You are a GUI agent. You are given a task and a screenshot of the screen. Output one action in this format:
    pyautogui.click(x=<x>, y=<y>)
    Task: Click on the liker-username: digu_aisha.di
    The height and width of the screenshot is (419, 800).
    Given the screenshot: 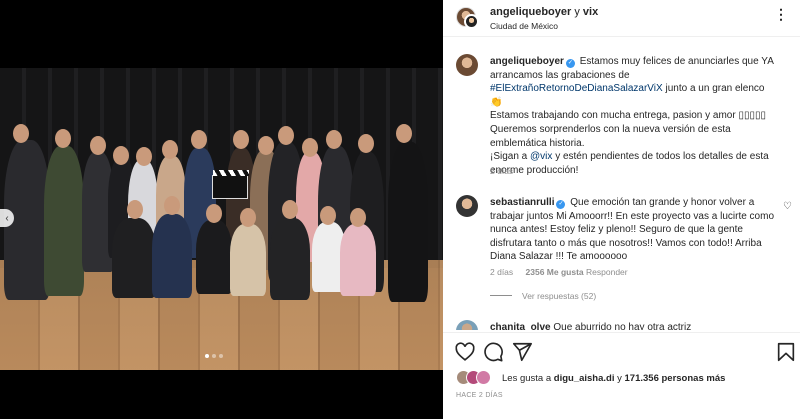 What is the action you would take?
    pyautogui.click(x=584, y=378)
    